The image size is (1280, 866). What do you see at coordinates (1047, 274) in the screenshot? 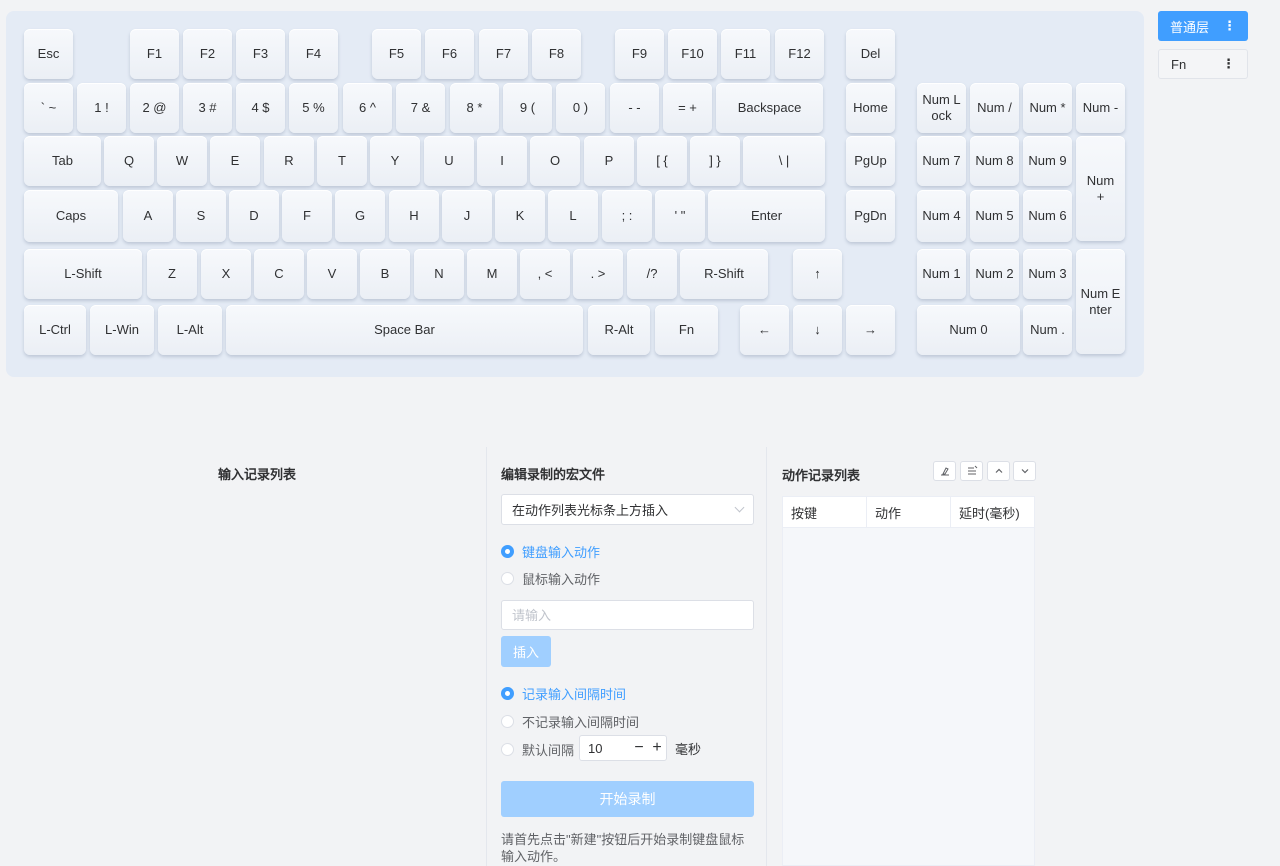
I see `key-num-3: Num 3` at bounding box center [1047, 274].